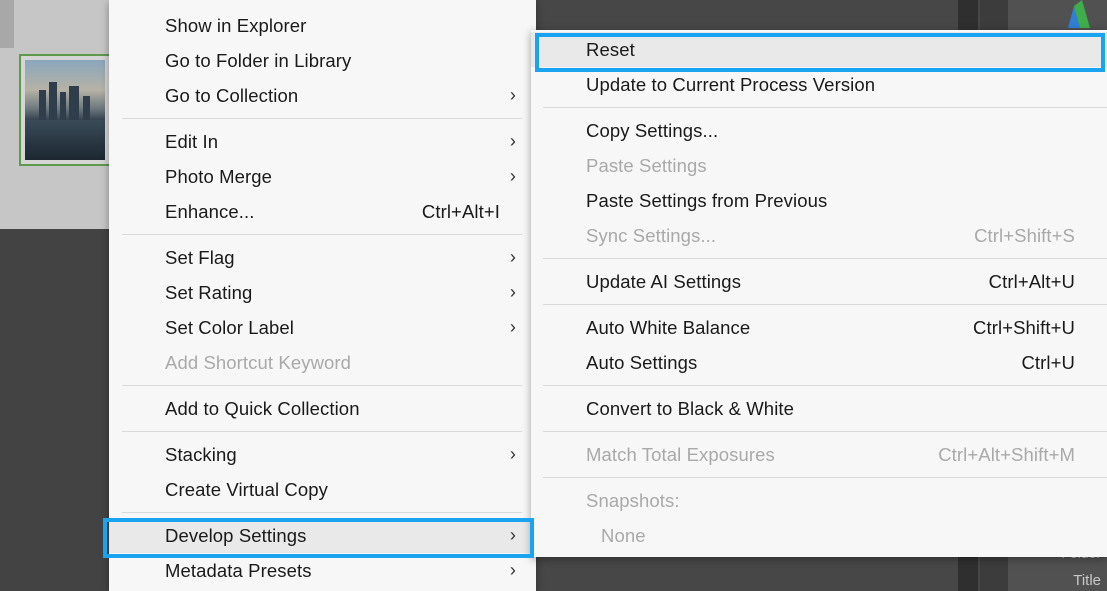  I want to click on menu-item-label: Create Virtual Copy, so click(246, 489).